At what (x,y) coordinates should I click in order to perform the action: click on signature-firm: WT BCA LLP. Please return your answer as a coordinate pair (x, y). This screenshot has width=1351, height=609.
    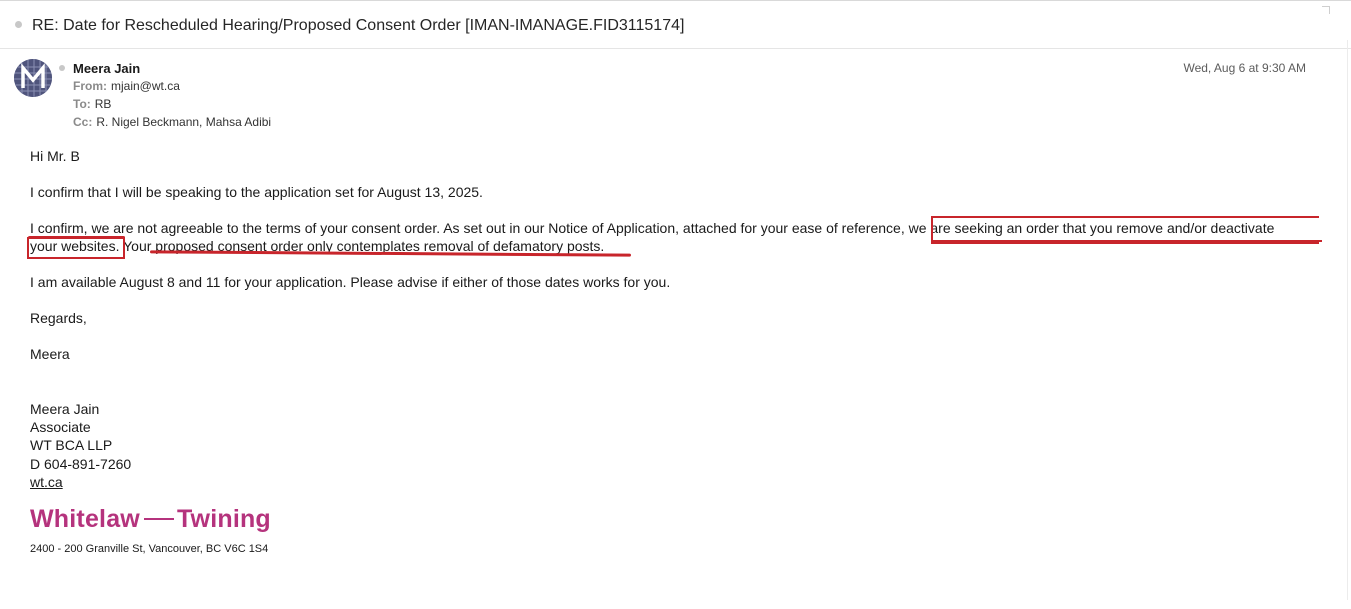
    Looking at the image, I should click on (71, 445).